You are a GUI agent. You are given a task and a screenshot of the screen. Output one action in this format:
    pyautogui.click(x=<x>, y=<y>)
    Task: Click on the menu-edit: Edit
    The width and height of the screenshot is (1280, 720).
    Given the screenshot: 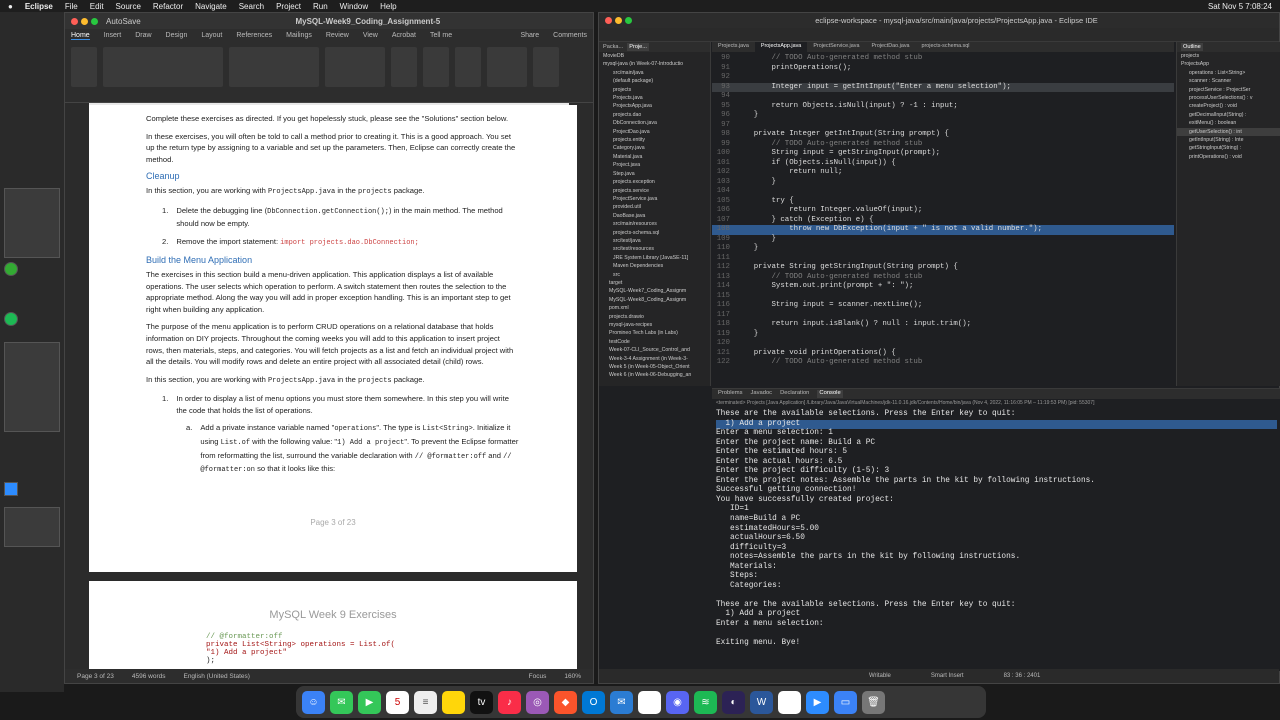 What is the action you would take?
    pyautogui.click(x=97, y=6)
    